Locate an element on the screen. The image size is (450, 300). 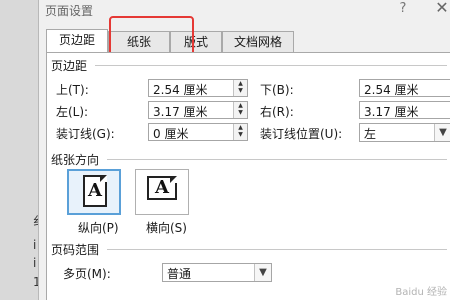
tab-document-grid: 文档网格 is located at coordinates (258, 42).